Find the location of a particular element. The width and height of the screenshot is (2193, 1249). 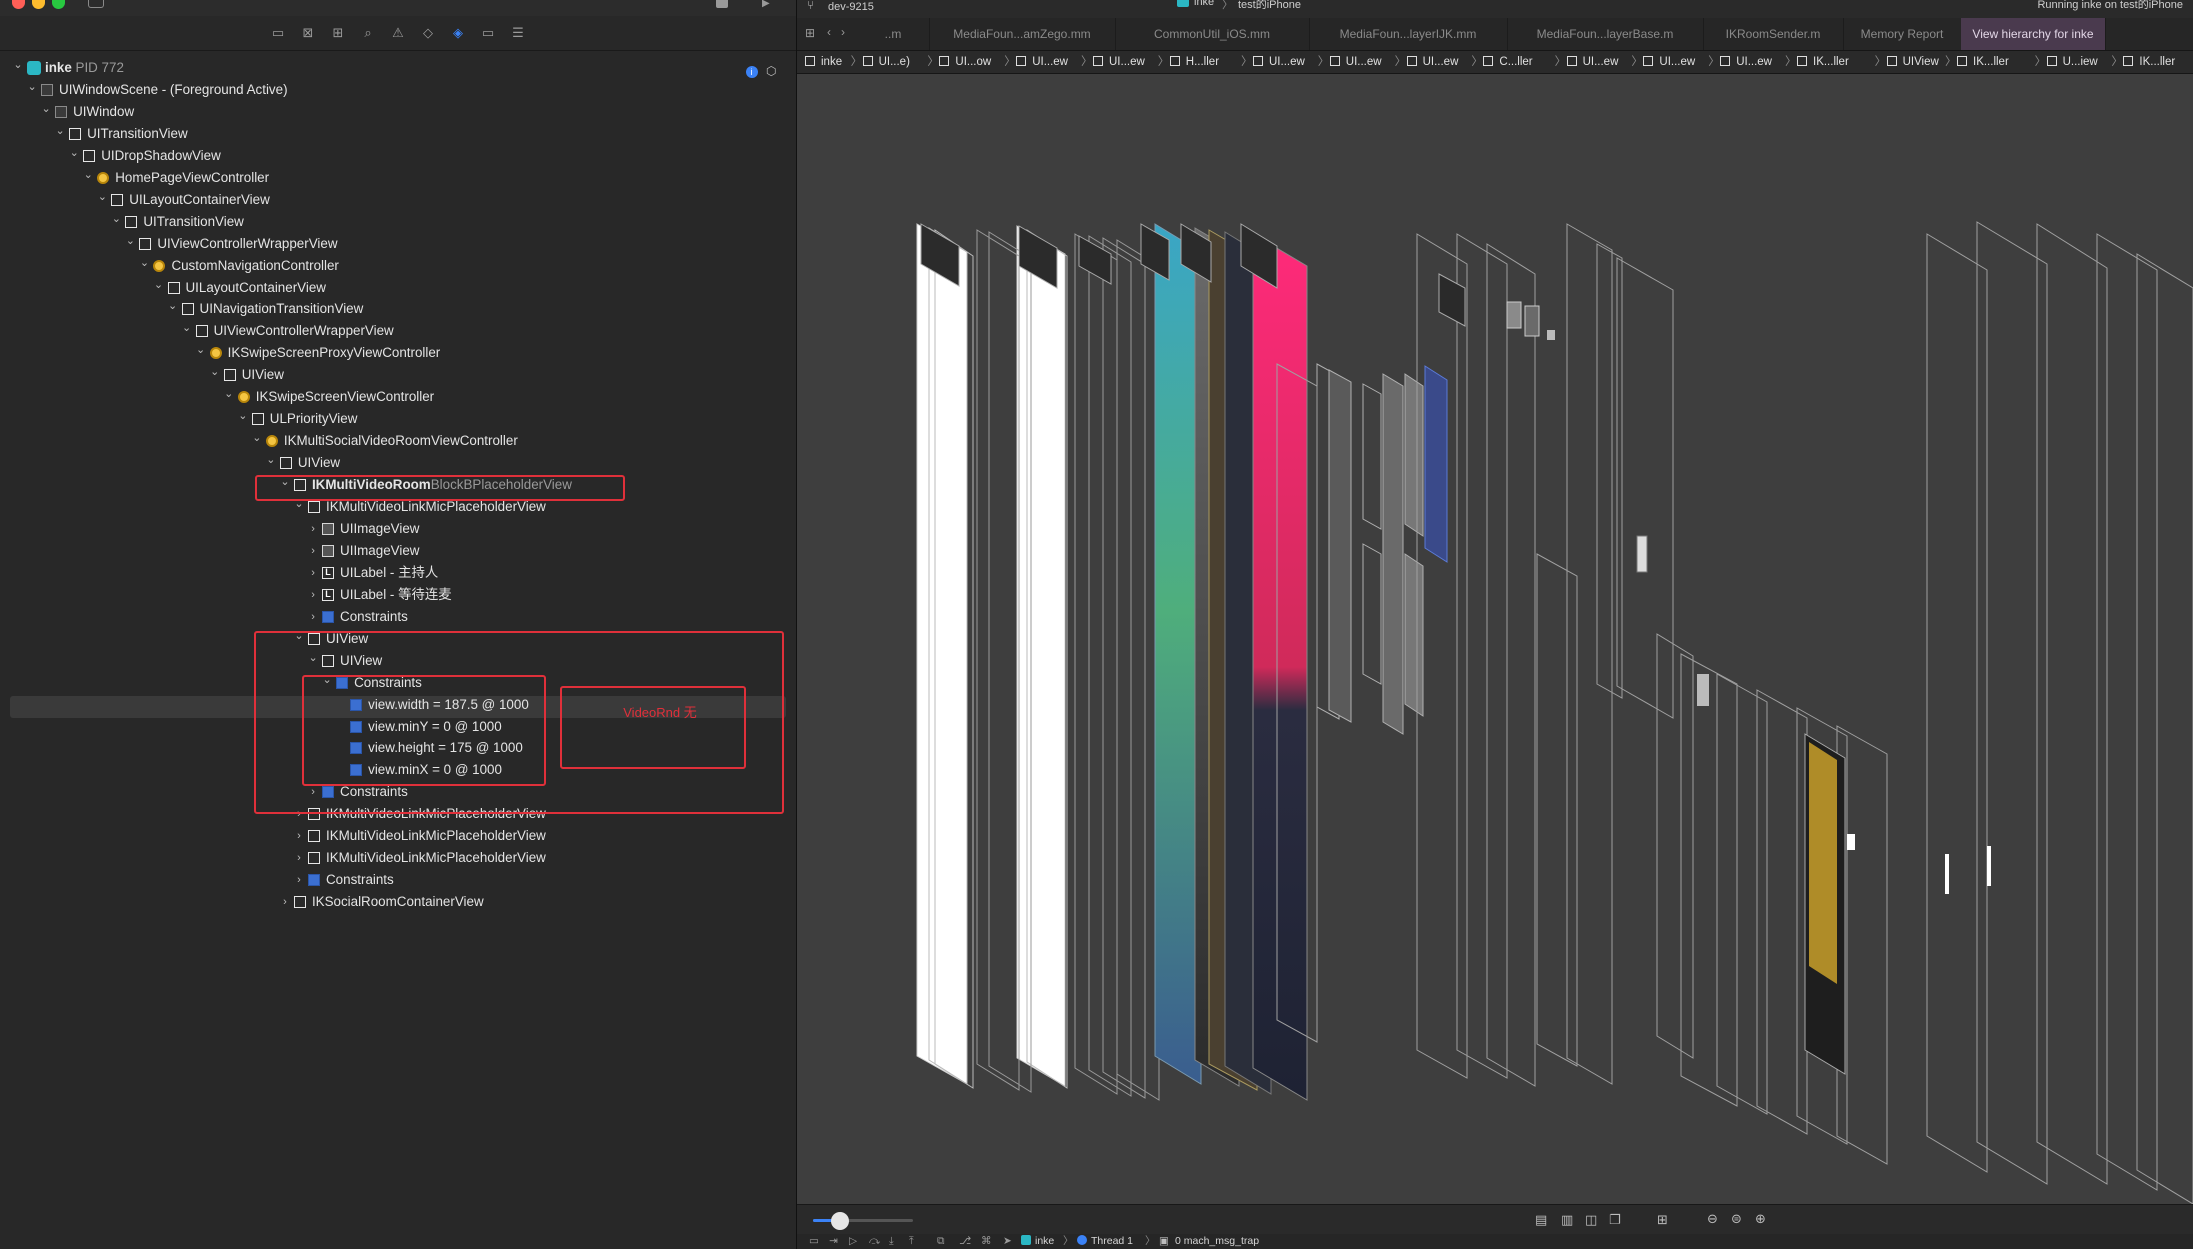

folder-icon: ▭ is located at coordinates (278, 33).